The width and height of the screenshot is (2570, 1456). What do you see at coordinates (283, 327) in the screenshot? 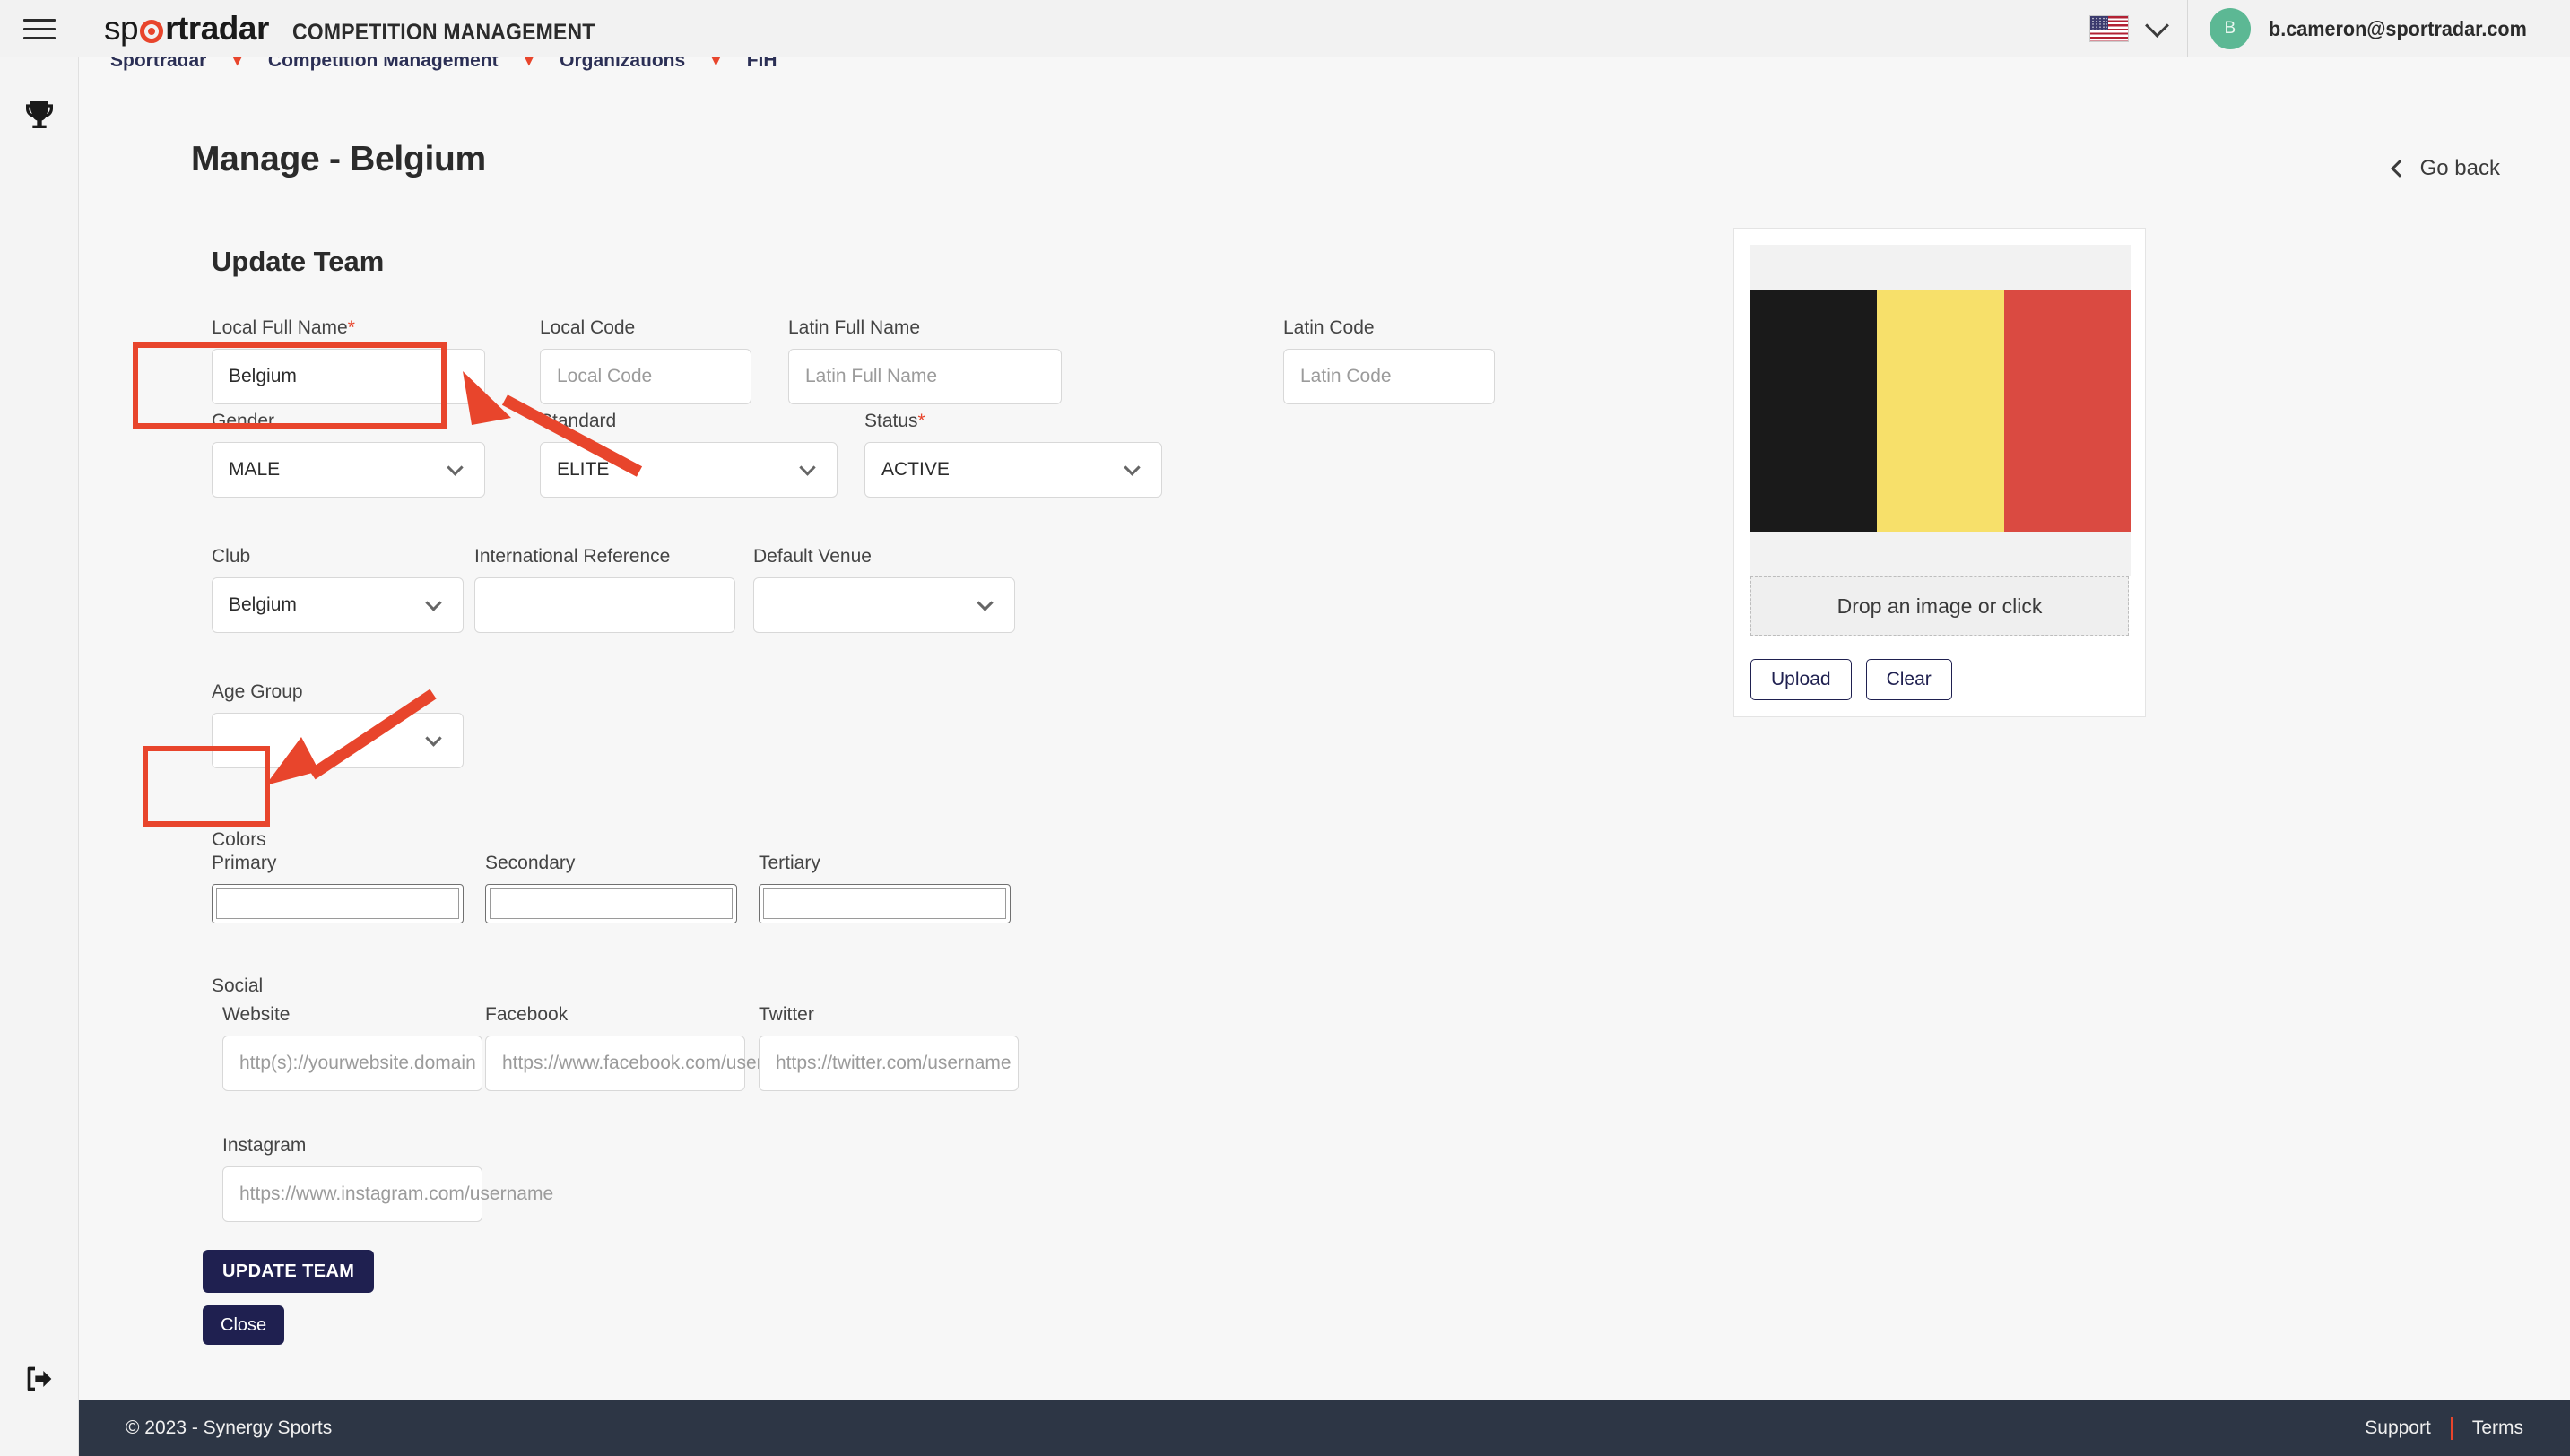
I see `label-local-full-name: Local Full Name*` at bounding box center [283, 327].